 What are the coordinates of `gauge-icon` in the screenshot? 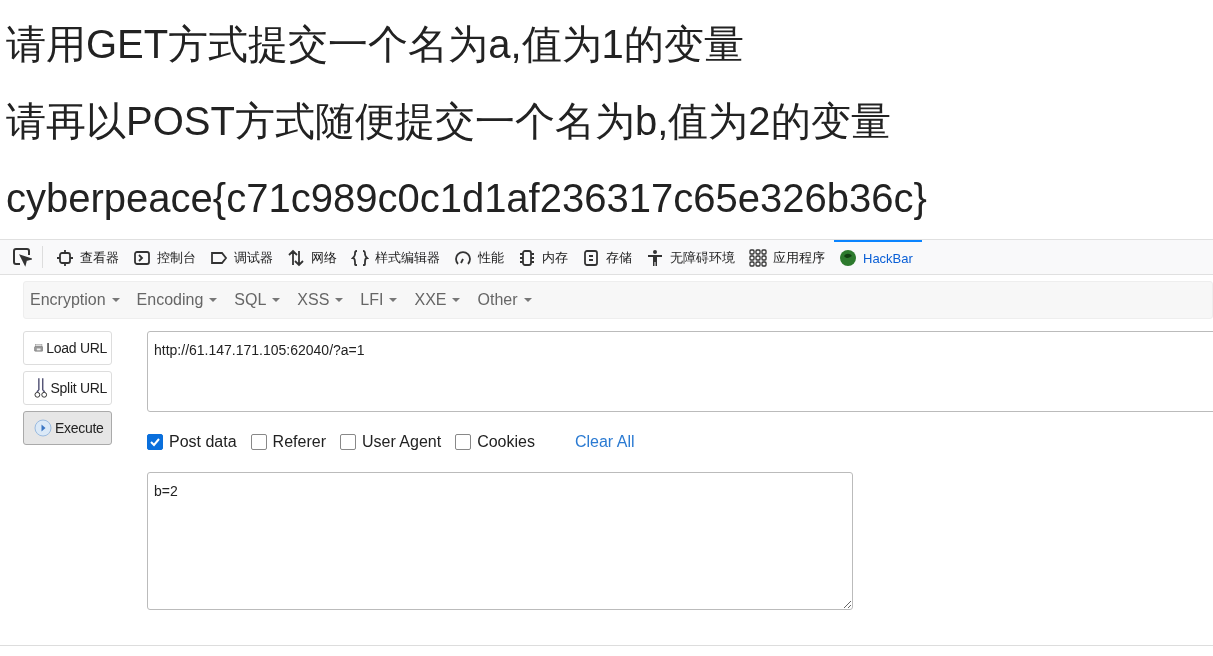 It's located at (463, 258).